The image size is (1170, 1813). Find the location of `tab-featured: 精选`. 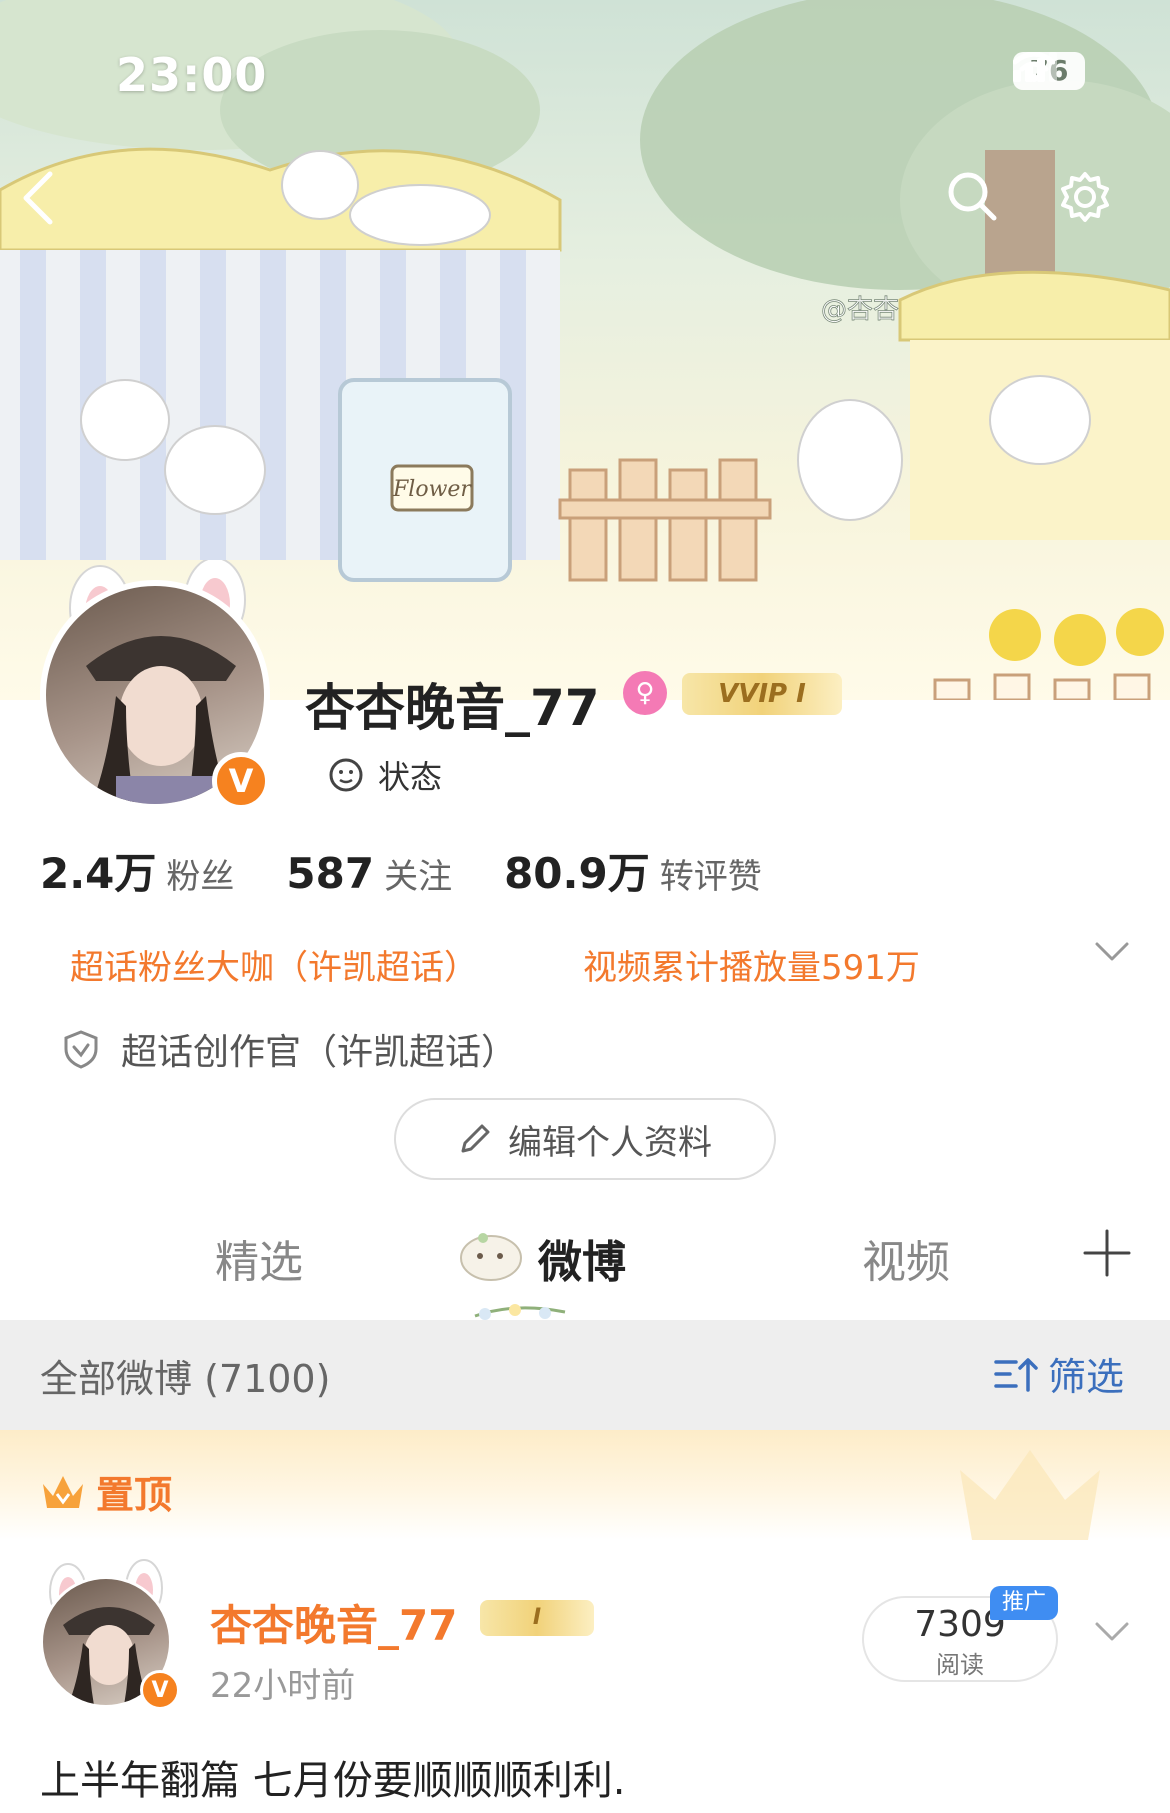

tab-featured: 精选 is located at coordinates (259, 1258).